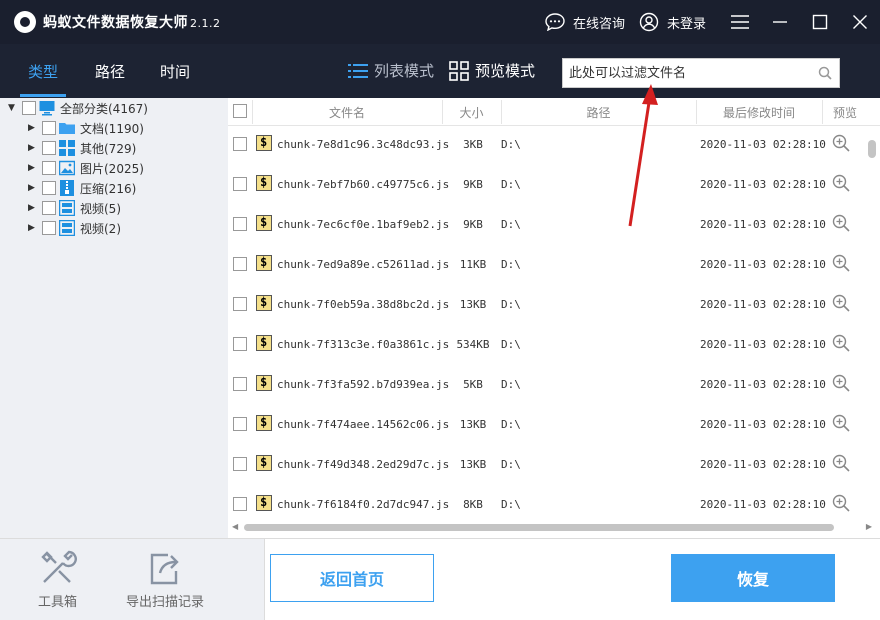 The width and height of the screenshot is (880, 620). What do you see at coordinates (492, 70) in the screenshot?
I see `preview-mode-button: 预览模式` at bounding box center [492, 70].